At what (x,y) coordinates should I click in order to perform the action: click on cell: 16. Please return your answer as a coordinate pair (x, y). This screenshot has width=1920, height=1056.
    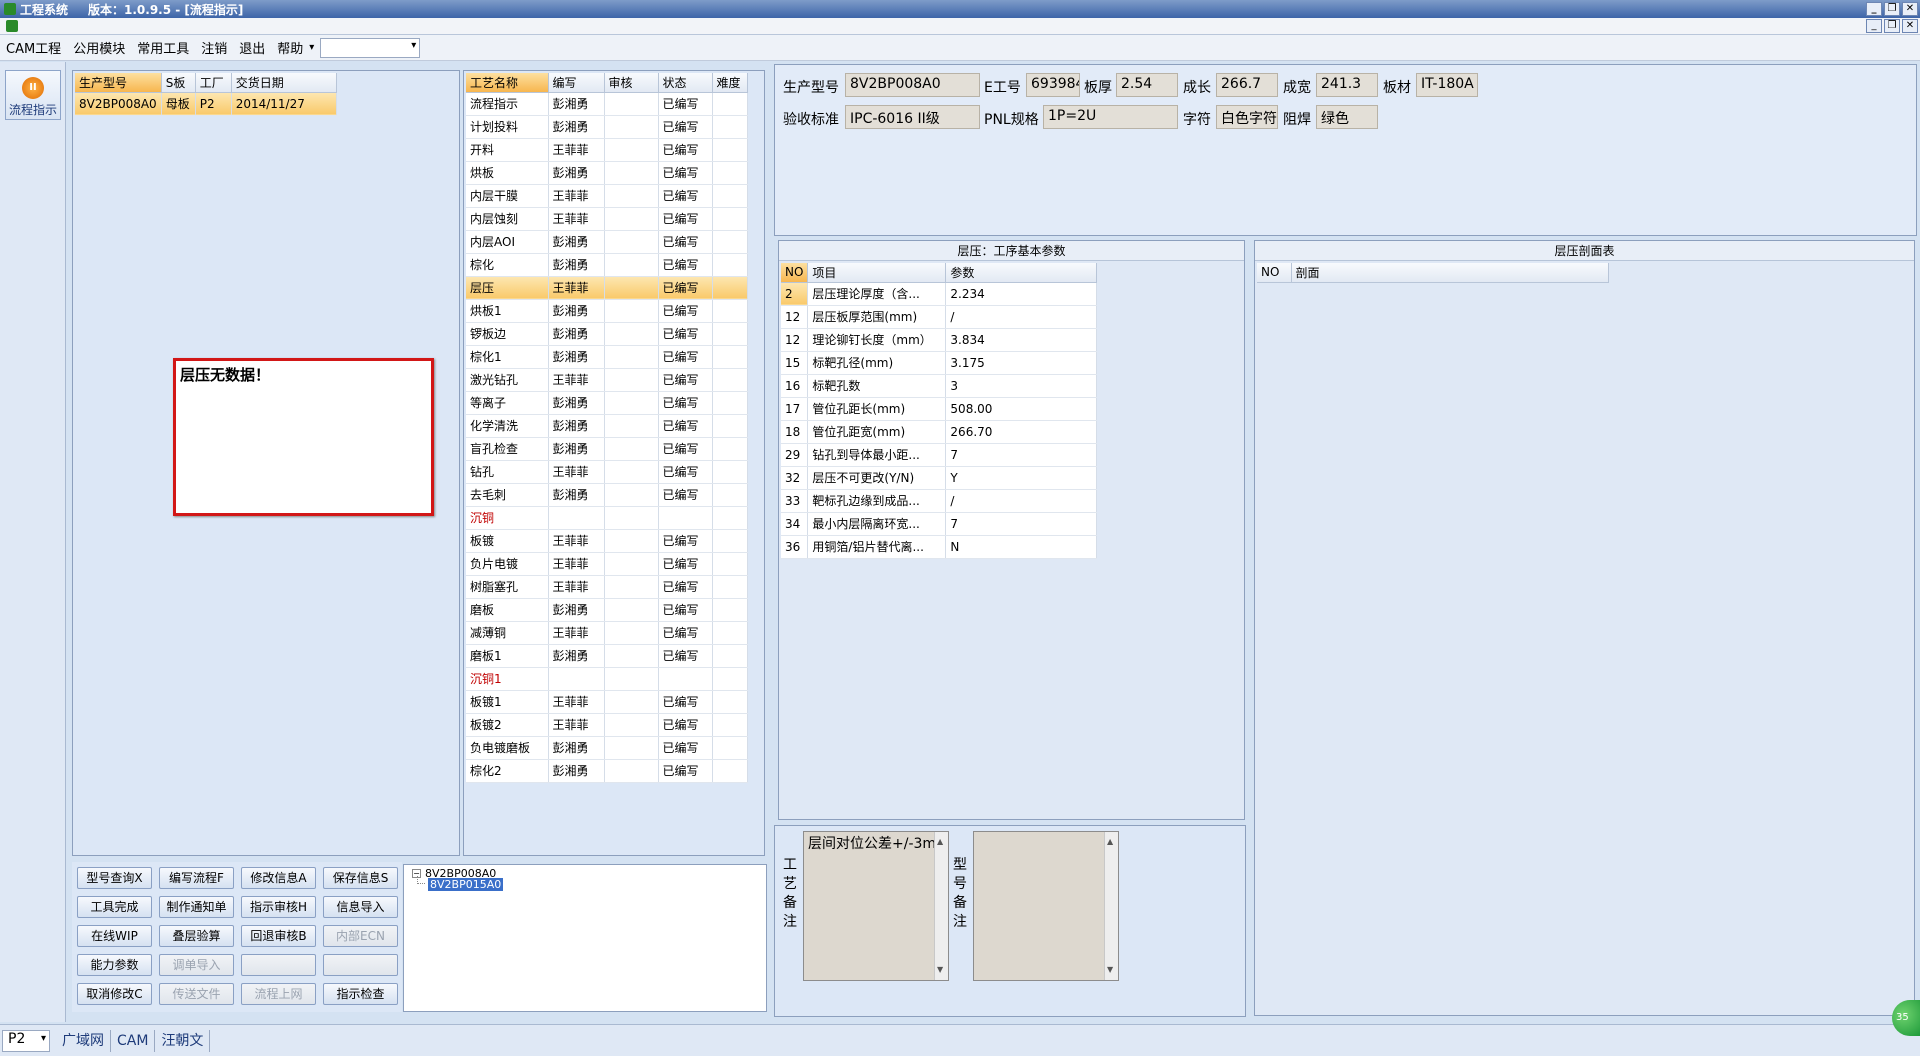
    Looking at the image, I should click on (795, 386).